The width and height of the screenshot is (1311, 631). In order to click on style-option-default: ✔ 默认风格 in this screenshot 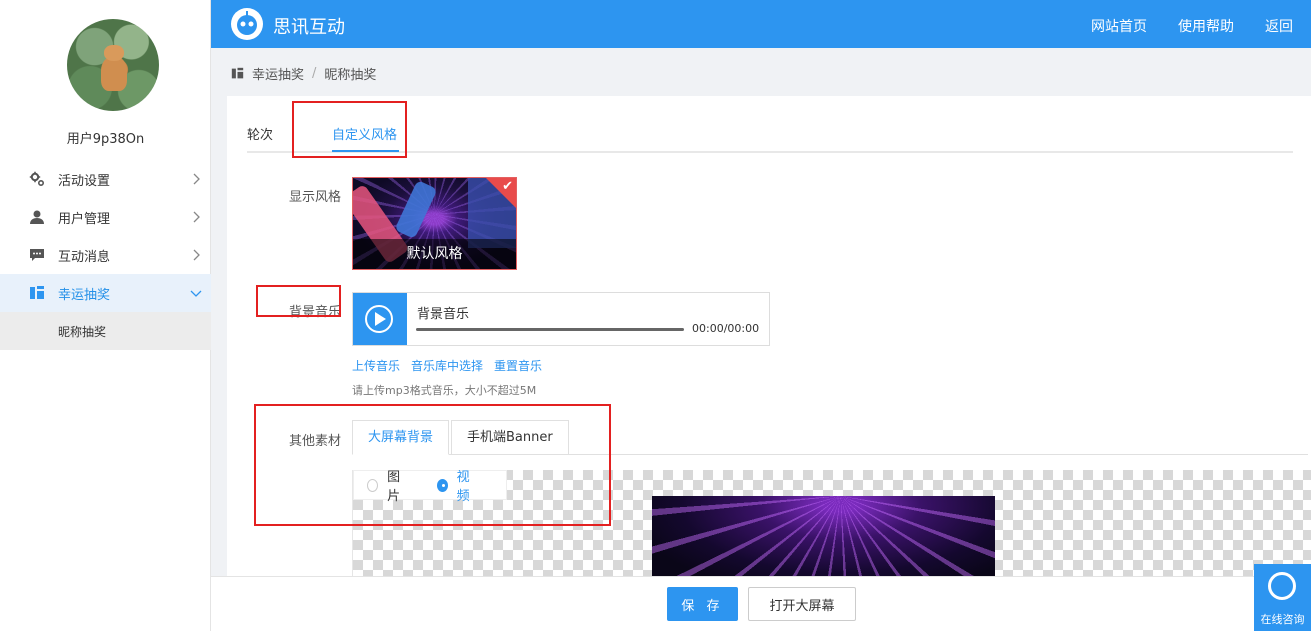, I will do `click(434, 223)`.